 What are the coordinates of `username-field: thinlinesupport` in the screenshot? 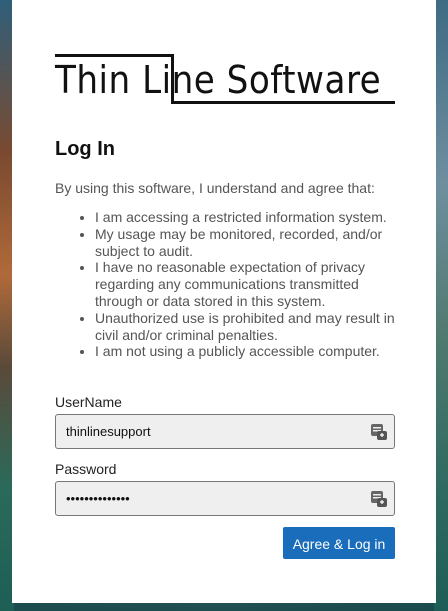 It's located at (225, 431).